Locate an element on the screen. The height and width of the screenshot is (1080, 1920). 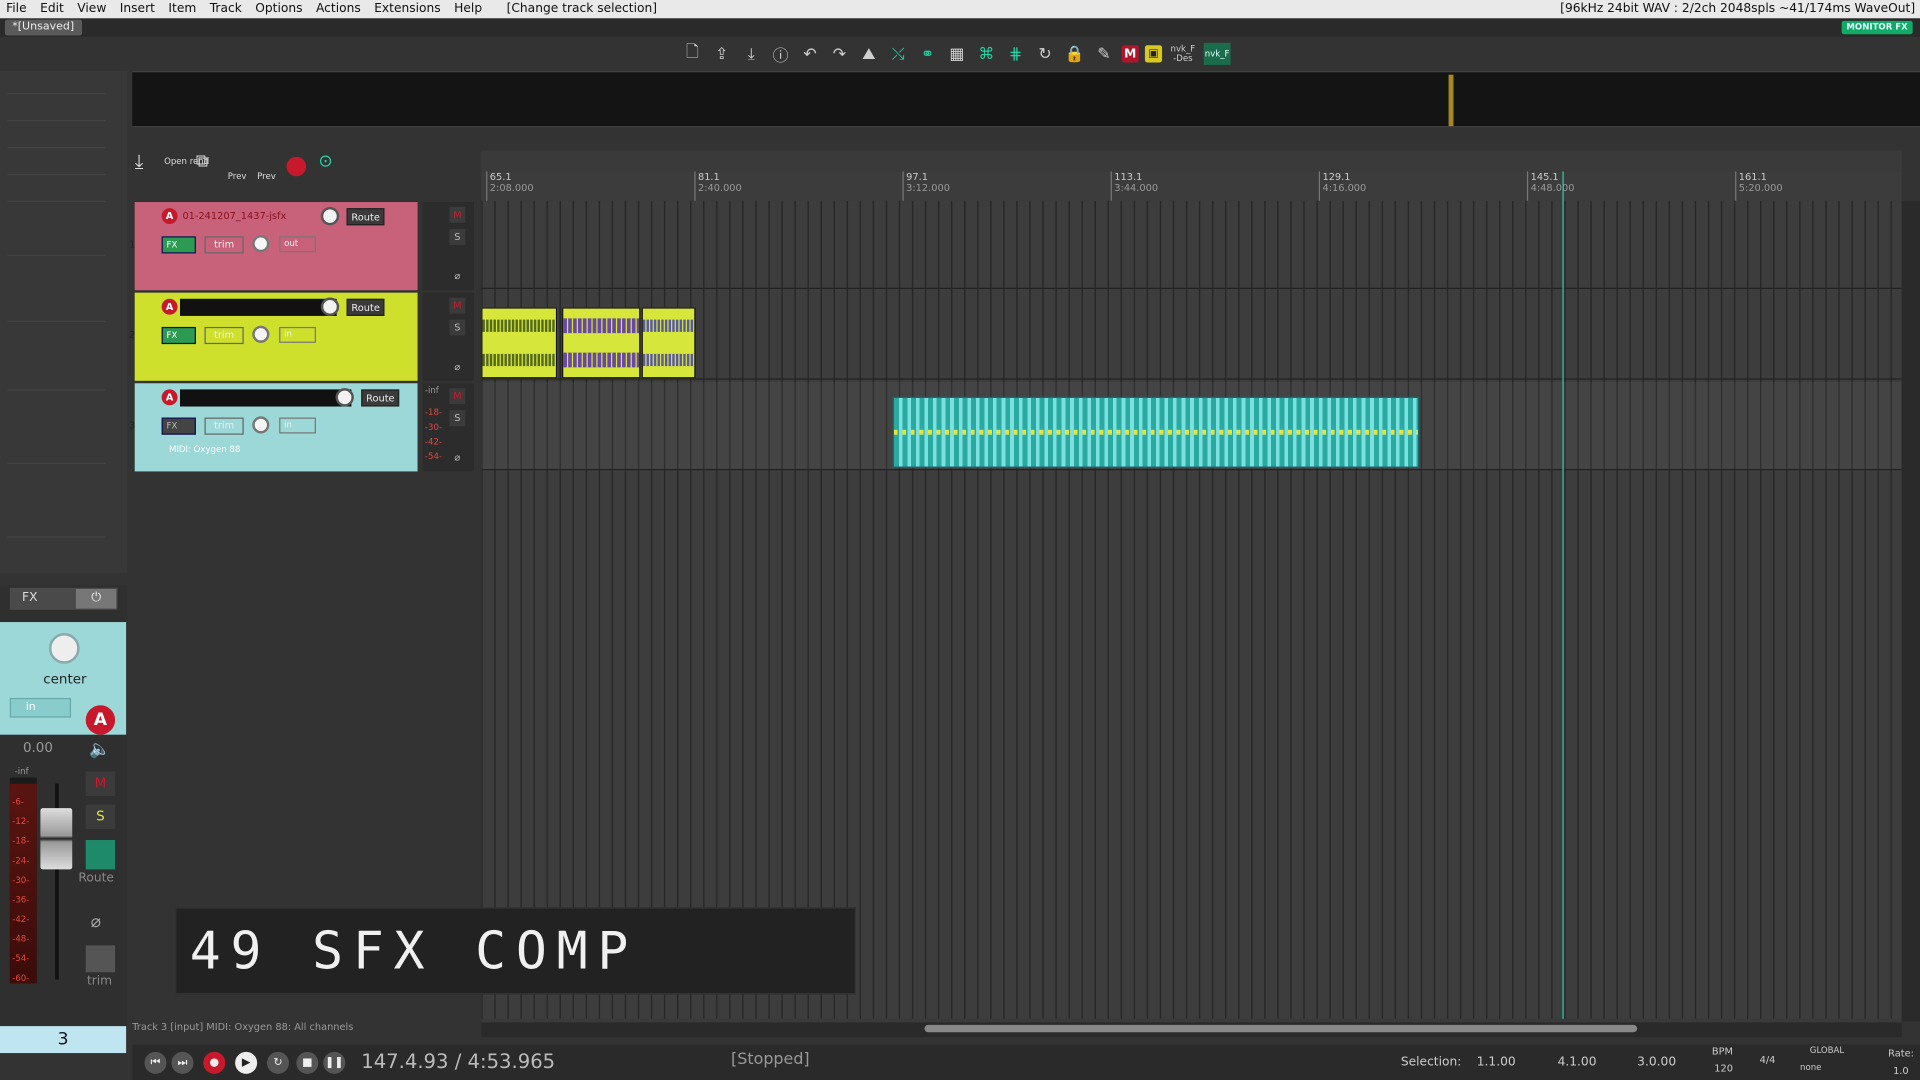
mixer-automation-button: A is located at coordinates (100, 720).